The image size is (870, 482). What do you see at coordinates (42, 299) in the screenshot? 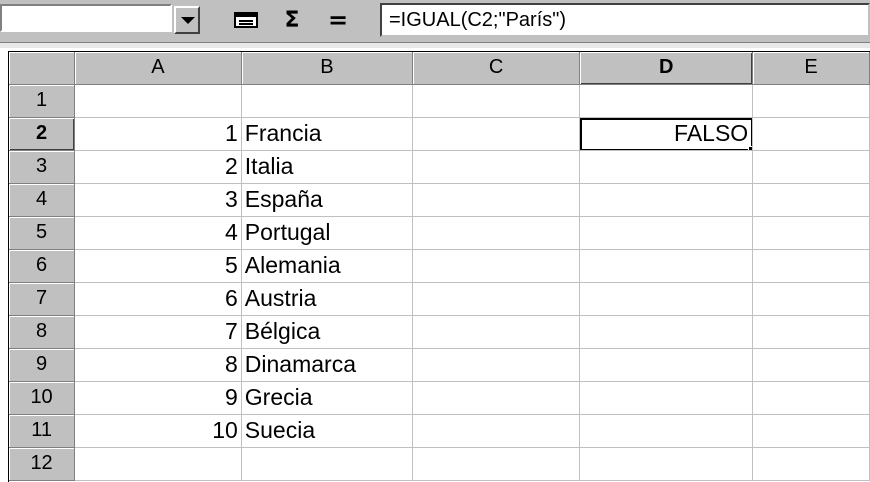
I see `row-header: 7` at bounding box center [42, 299].